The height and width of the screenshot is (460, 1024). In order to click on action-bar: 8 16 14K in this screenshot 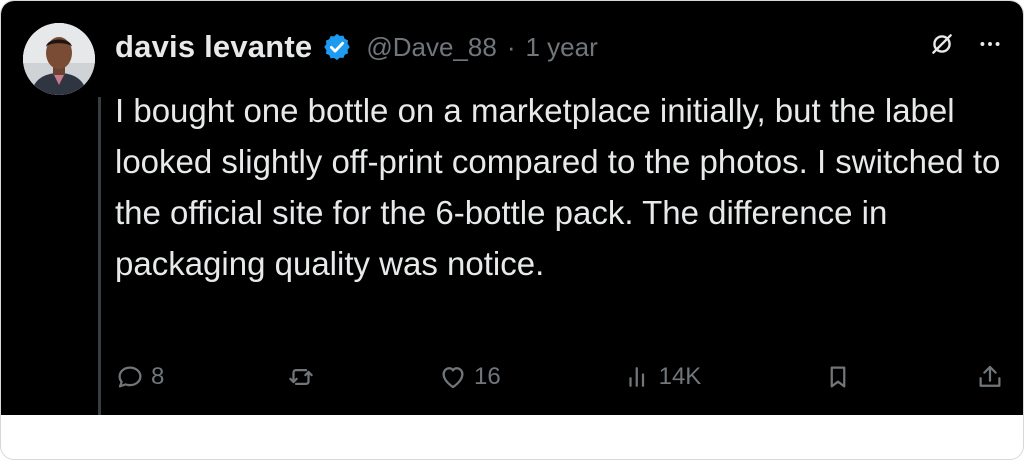, I will do `click(560, 377)`.